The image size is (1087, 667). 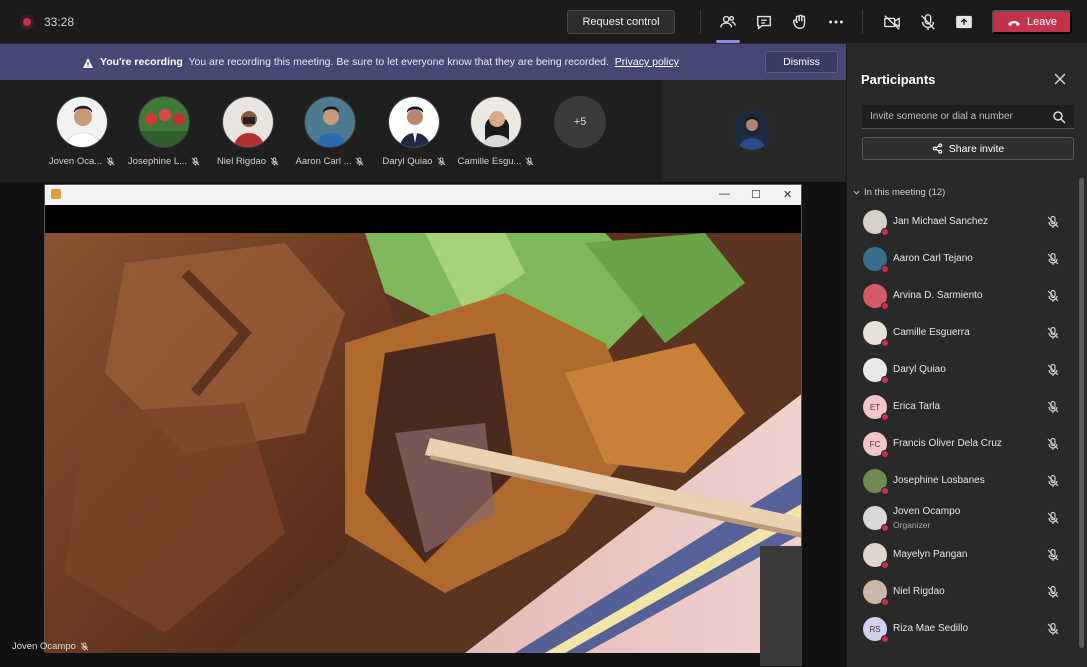 I want to click on chat-icon, so click(x=764, y=22).